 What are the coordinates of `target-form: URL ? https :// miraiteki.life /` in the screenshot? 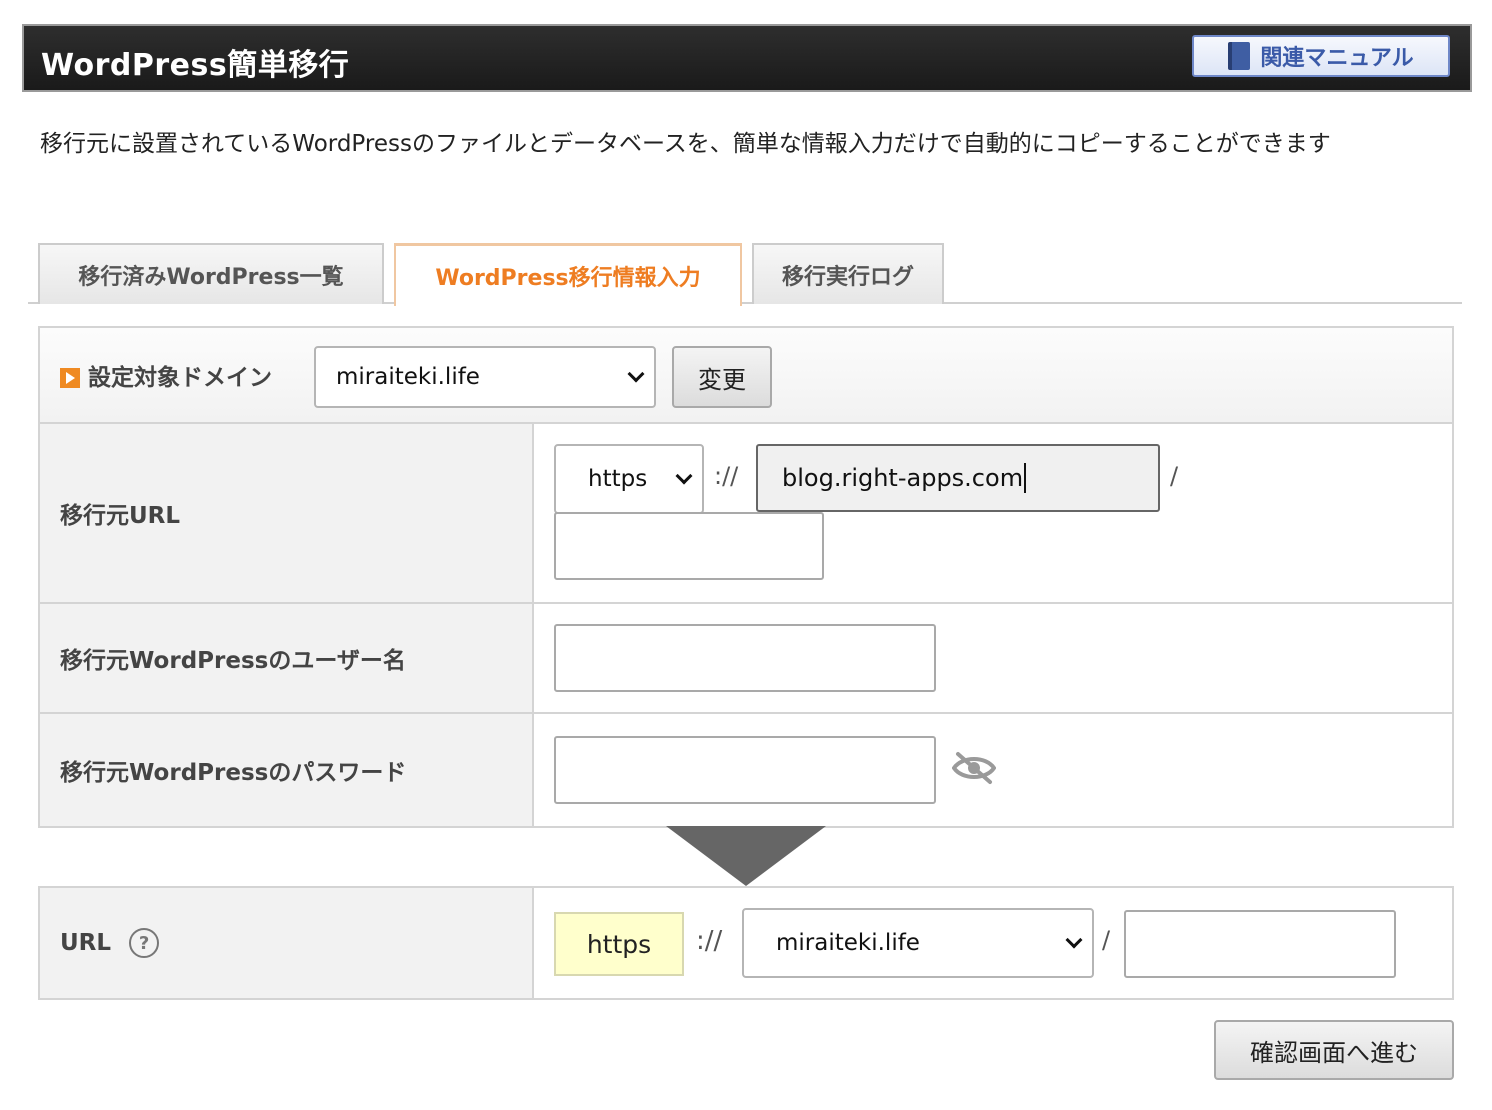 It's located at (746, 943).